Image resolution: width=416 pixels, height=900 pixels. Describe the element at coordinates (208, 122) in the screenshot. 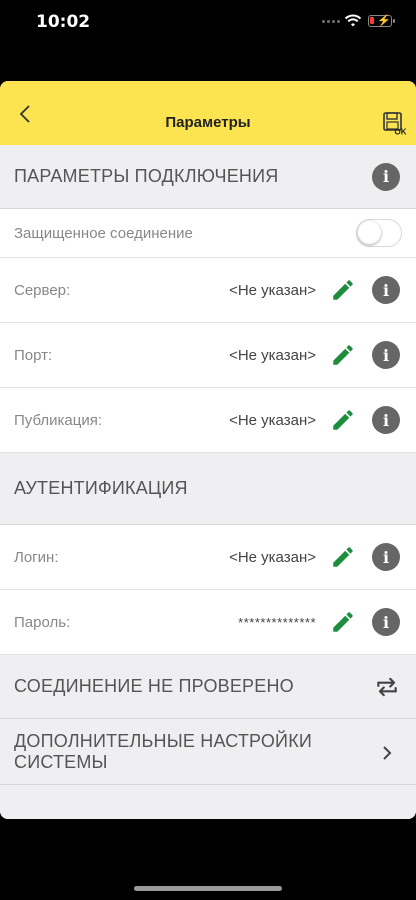

I see `page-title: Параметры` at that location.